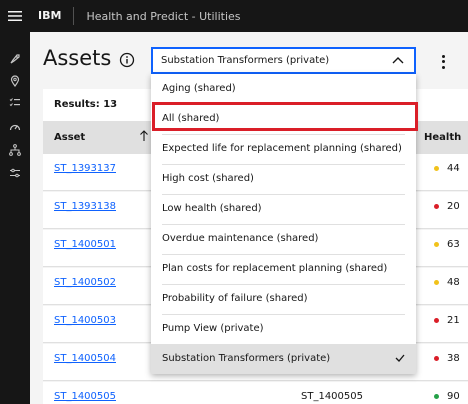  Describe the element at coordinates (283, 329) in the screenshot. I see `menu-item: Pump View (private)` at that location.